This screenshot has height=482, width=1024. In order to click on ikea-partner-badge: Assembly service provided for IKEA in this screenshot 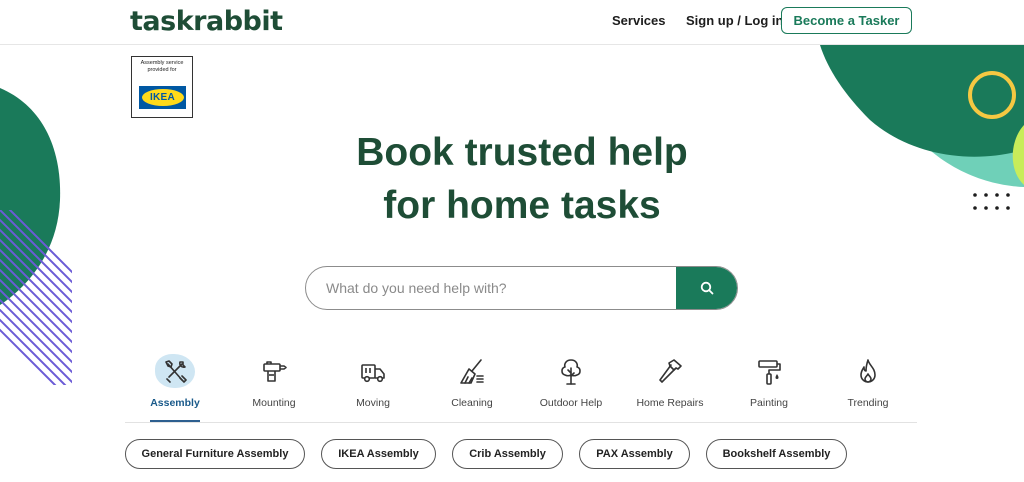, I will do `click(162, 87)`.